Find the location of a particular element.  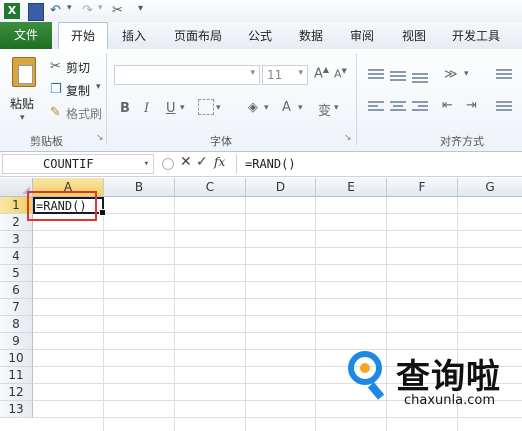

align-center-icon is located at coordinates (398, 107).